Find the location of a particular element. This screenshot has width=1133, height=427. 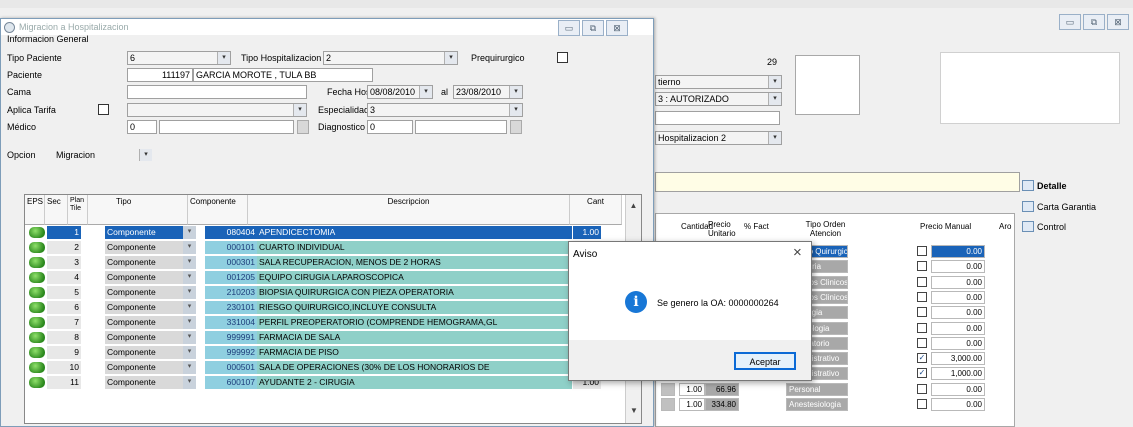

bg-grid-row: 1.00 334.80 Anestesiologia 0.00 is located at coordinates (835, 404).